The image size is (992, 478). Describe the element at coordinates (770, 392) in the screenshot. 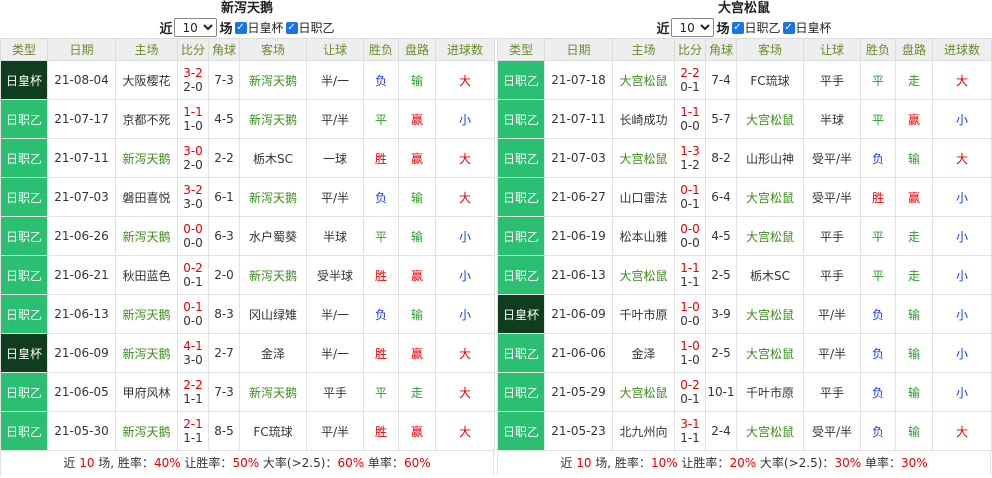

I see `away-team: 千叶市原` at that location.